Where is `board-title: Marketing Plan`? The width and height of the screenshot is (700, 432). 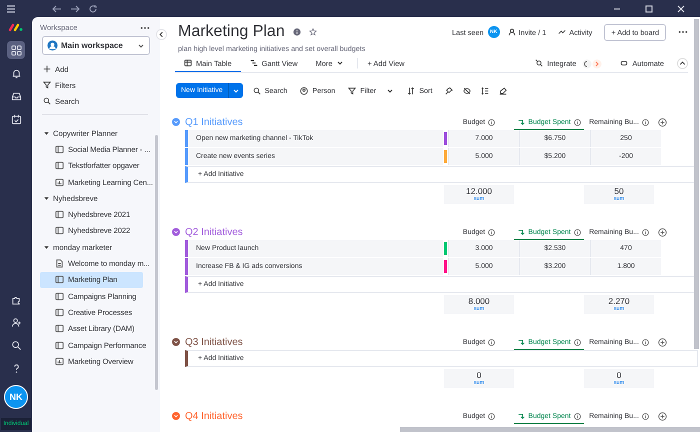
board-title: Marketing Plan is located at coordinates (231, 32).